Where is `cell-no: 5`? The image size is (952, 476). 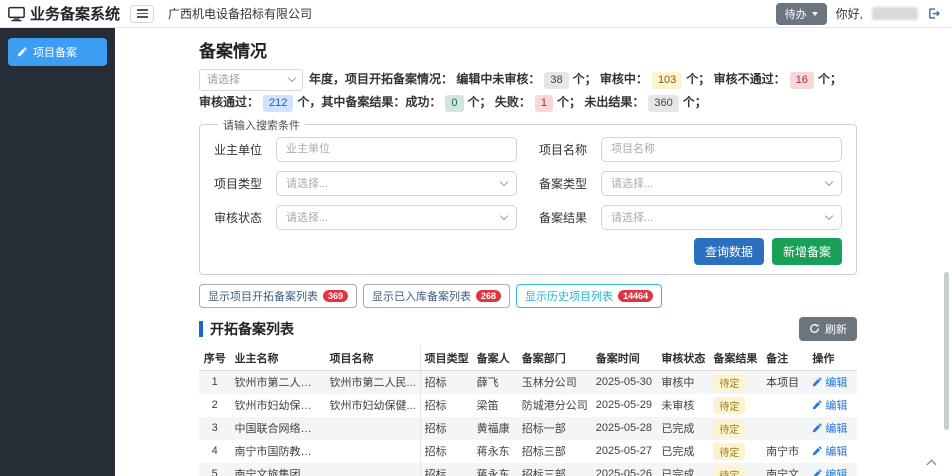 cell-no: 5 is located at coordinates (214, 472).